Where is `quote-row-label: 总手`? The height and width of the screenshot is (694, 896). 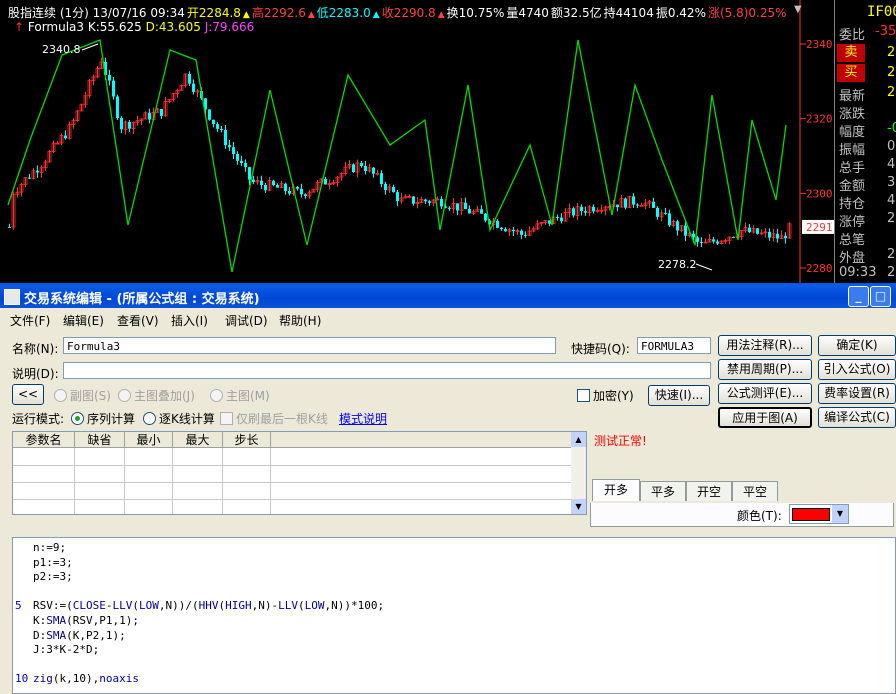 quote-row-label: 总手 is located at coordinates (852, 168).